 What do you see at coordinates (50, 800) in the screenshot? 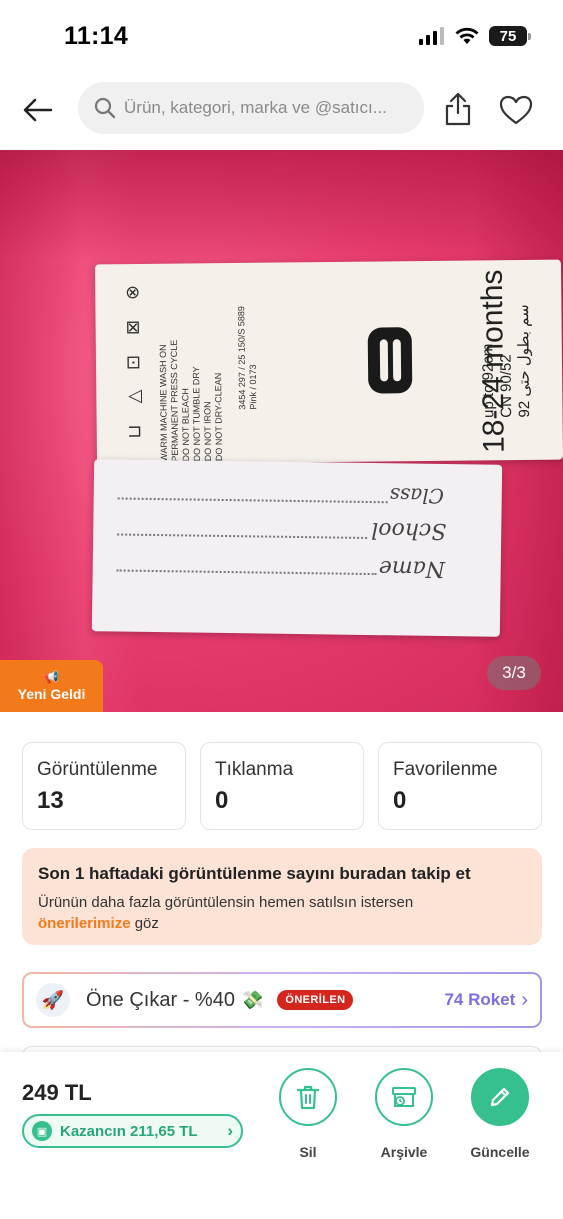
I see `stat-value: 13` at bounding box center [50, 800].